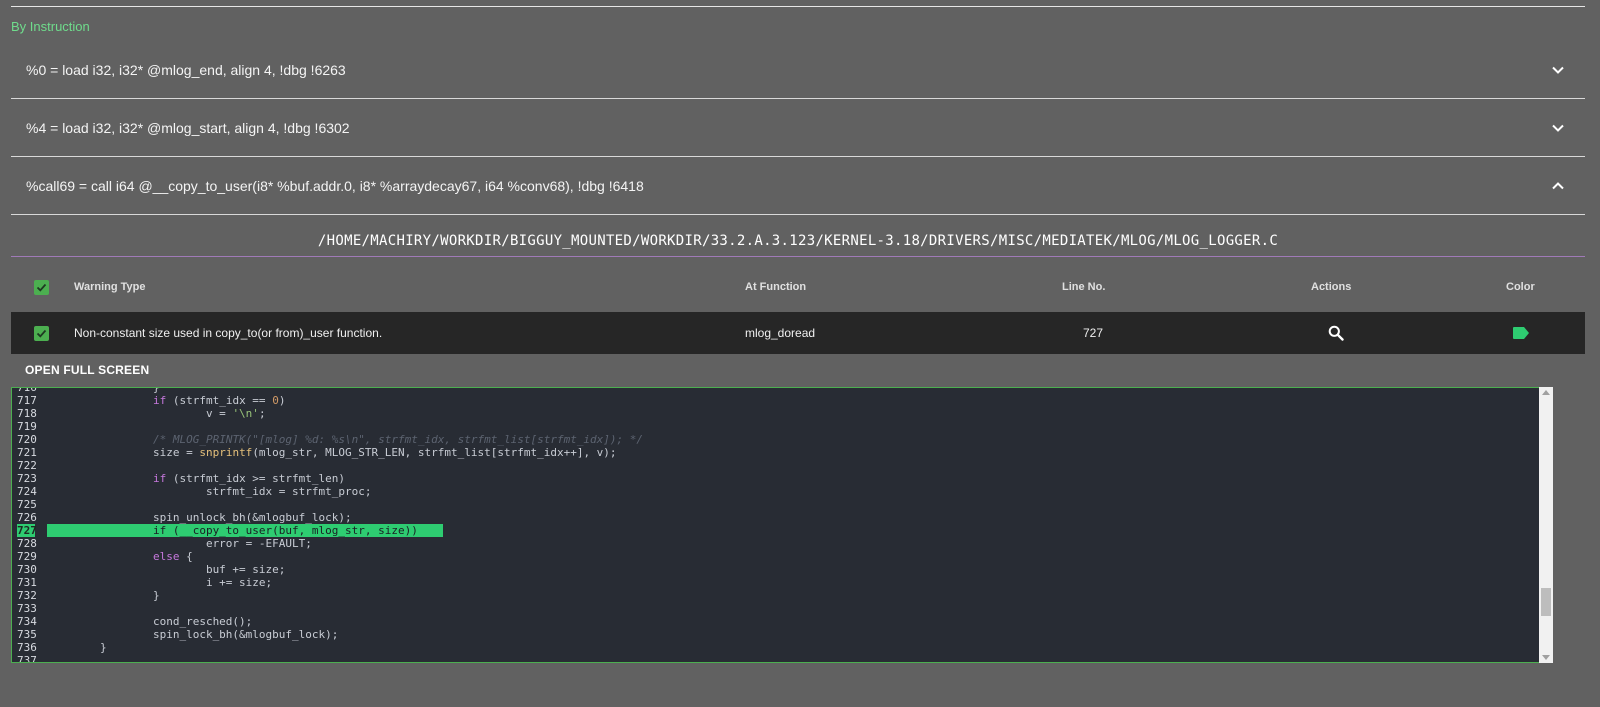 The width and height of the screenshot is (1600, 707). What do you see at coordinates (219, 400) in the screenshot?
I see `line-source: if (strfmt_idx == 0)` at bounding box center [219, 400].